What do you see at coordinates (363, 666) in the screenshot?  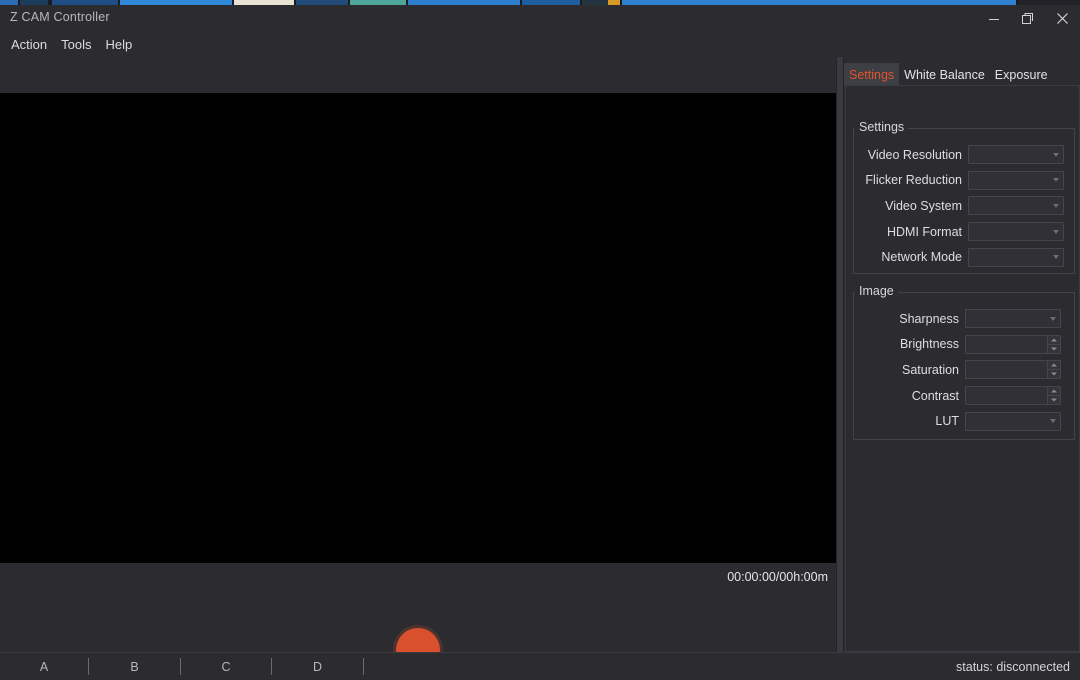 I see `status-separator` at bounding box center [363, 666].